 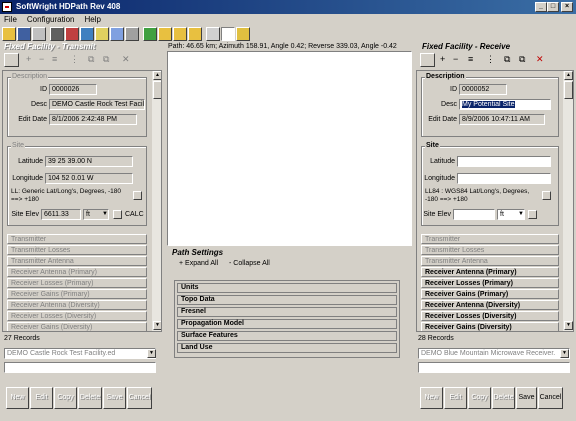 What do you see at coordinates (106, 59) in the screenshot?
I see `left-paste-icon: ⧉` at bounding box center [106, 59].